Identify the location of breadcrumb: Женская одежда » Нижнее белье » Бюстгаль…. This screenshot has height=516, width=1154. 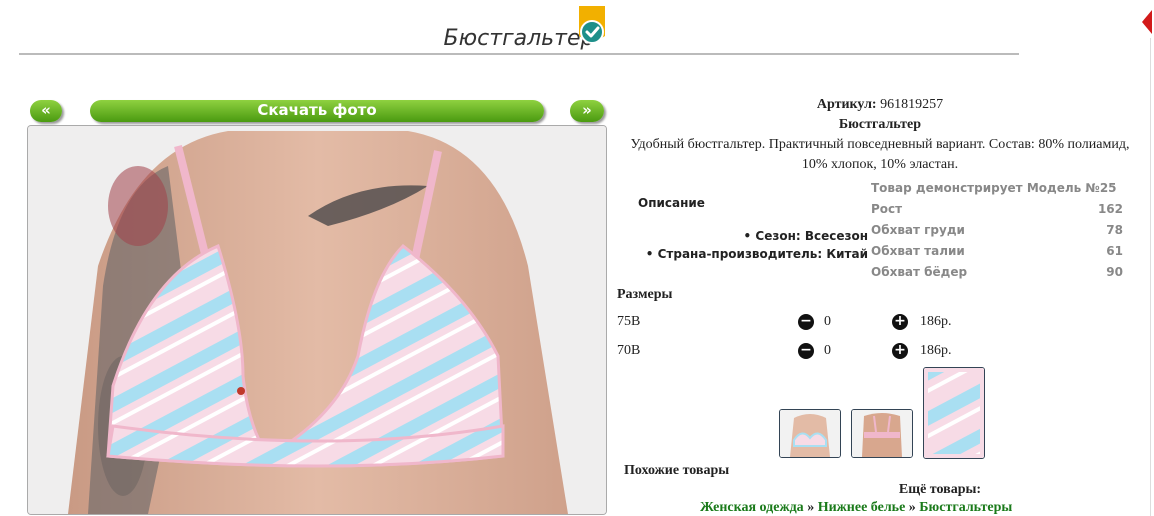
(910, 508).